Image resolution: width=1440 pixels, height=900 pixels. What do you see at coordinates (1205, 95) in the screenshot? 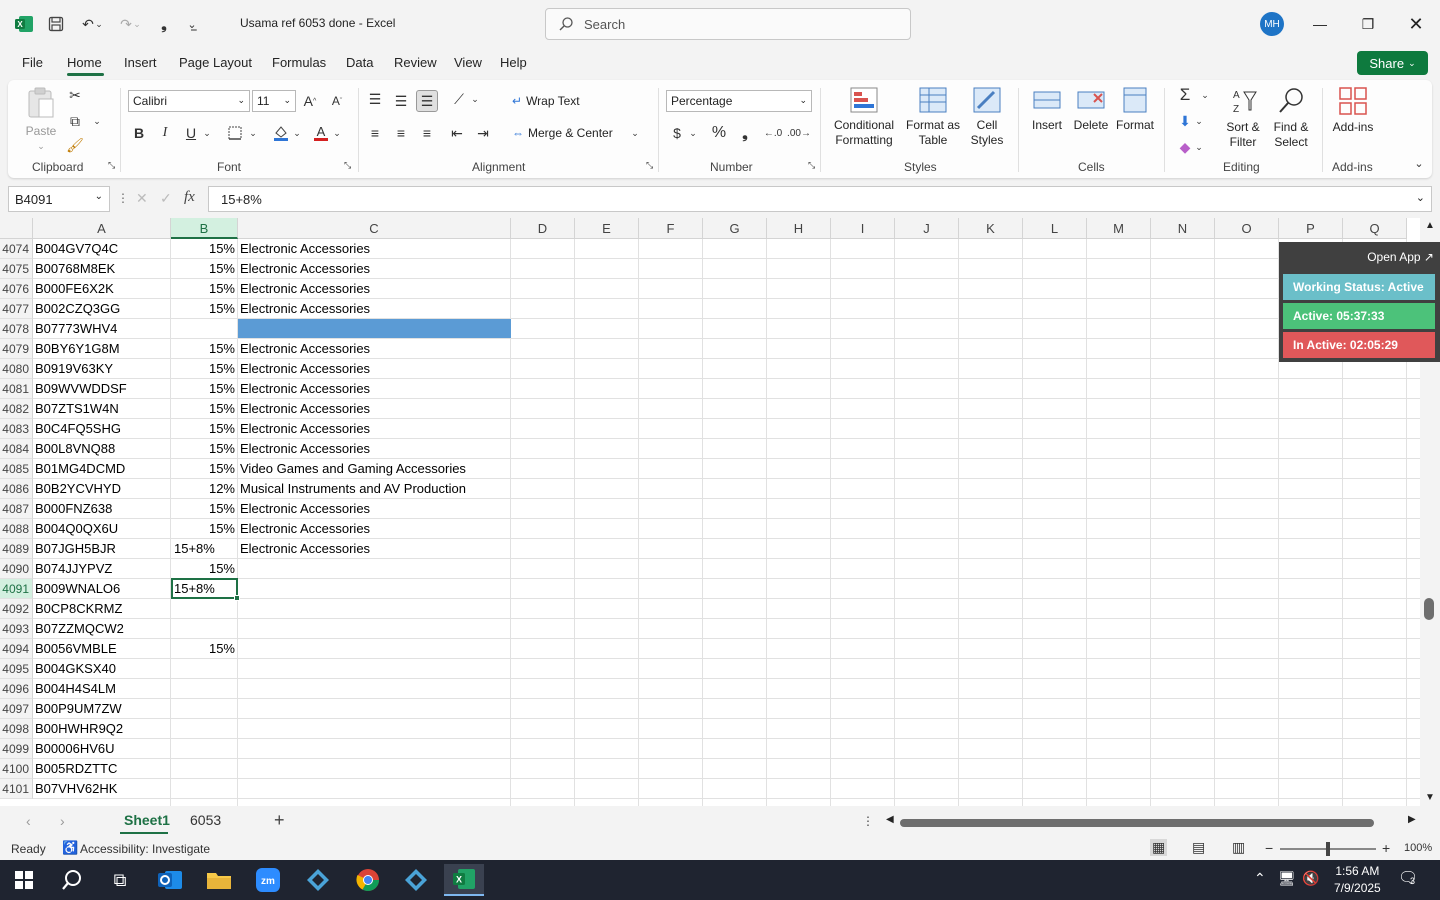
I see `autosum-dropdown-icon: ⌄` at bounding box center [1205, 95].